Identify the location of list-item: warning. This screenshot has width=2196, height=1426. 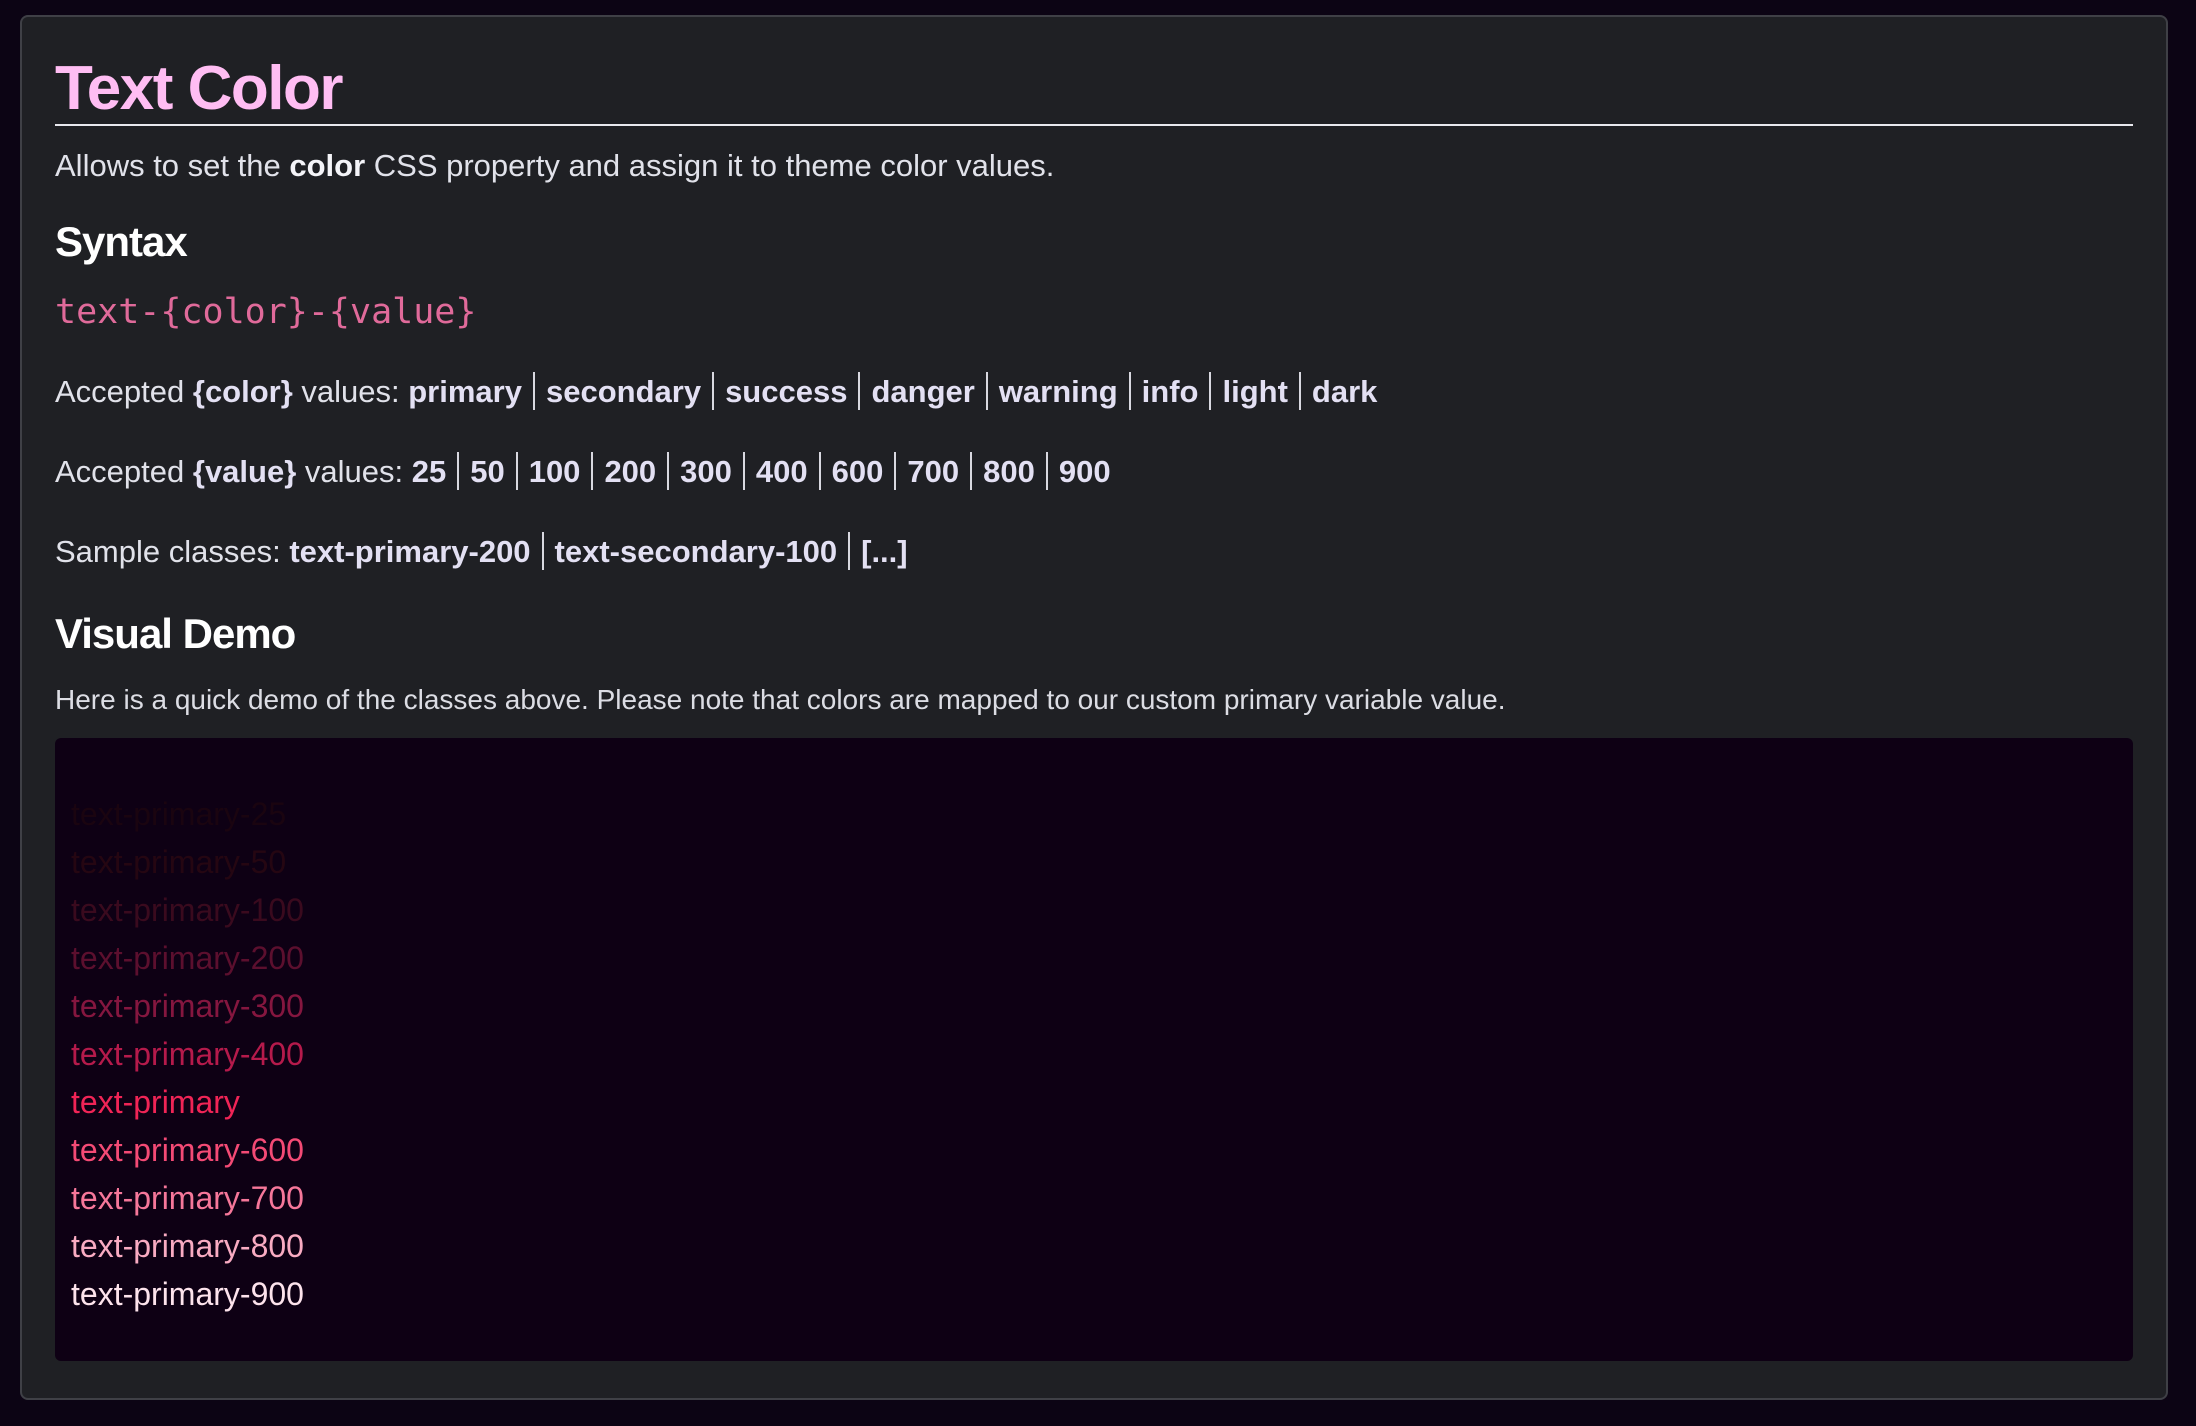
(1058, 391).